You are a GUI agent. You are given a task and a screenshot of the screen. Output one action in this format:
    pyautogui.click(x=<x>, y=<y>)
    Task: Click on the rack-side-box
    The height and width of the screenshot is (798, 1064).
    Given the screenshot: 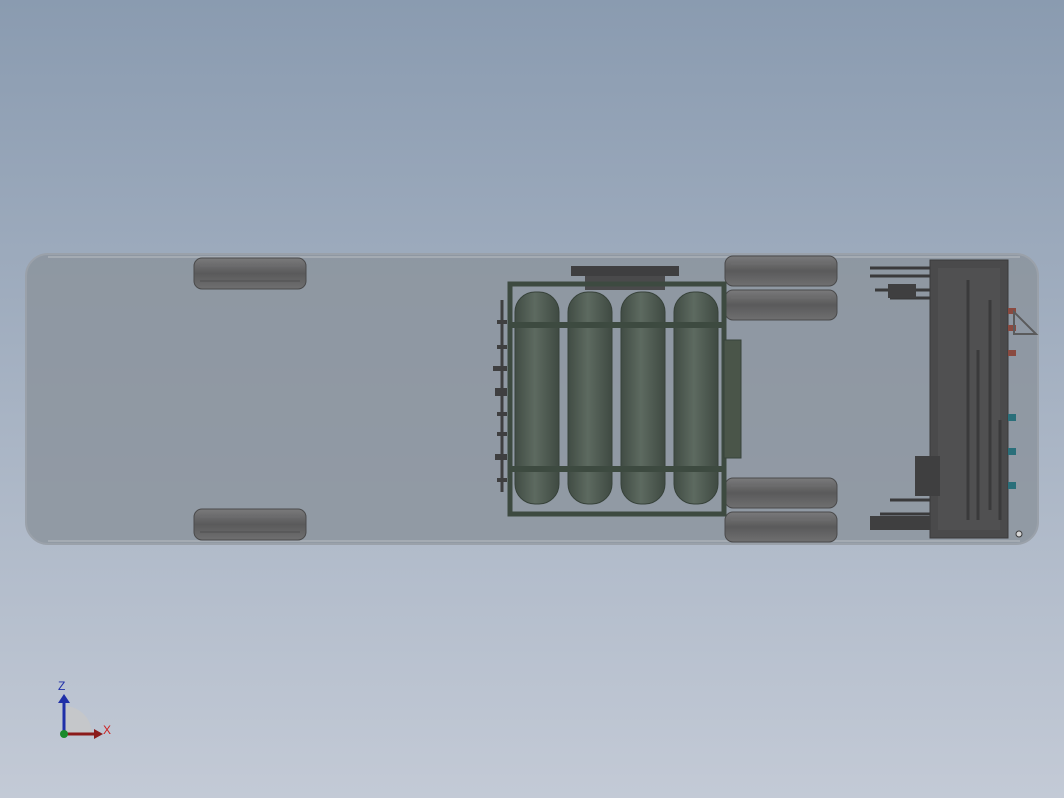 What is the action you would take?
    pyautogui.click(x=732, y=399)
    